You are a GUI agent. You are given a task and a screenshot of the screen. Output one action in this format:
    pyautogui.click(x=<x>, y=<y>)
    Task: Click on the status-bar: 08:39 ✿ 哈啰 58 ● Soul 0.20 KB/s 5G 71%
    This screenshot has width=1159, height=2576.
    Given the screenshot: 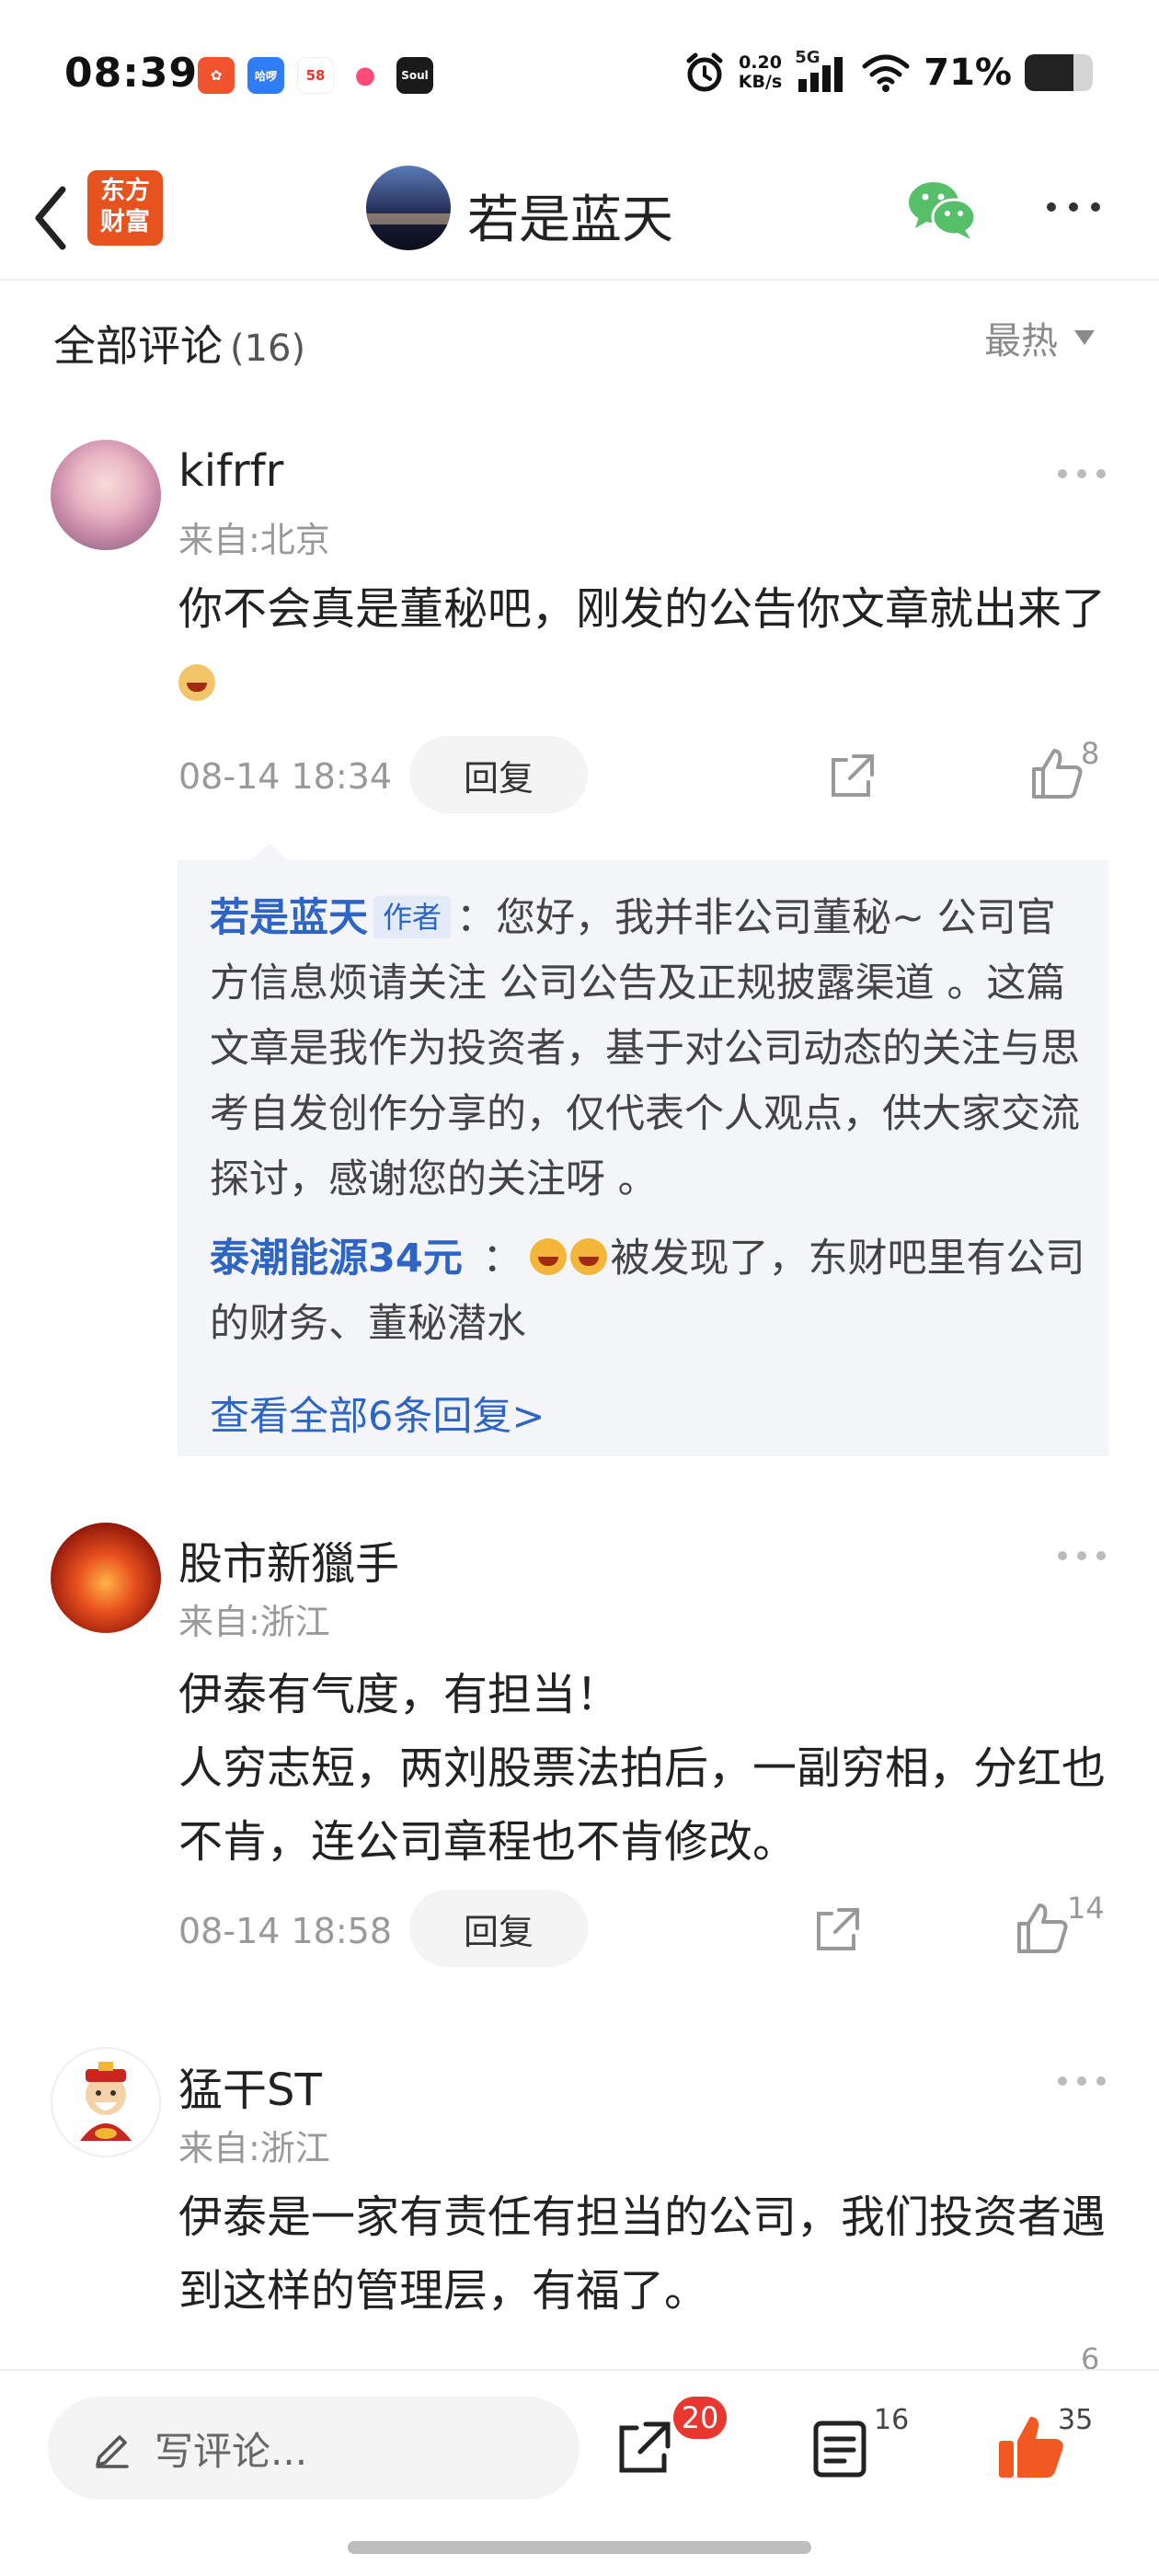 What is the action you would take?
    pyautogui.click(x=579, y=78)
    